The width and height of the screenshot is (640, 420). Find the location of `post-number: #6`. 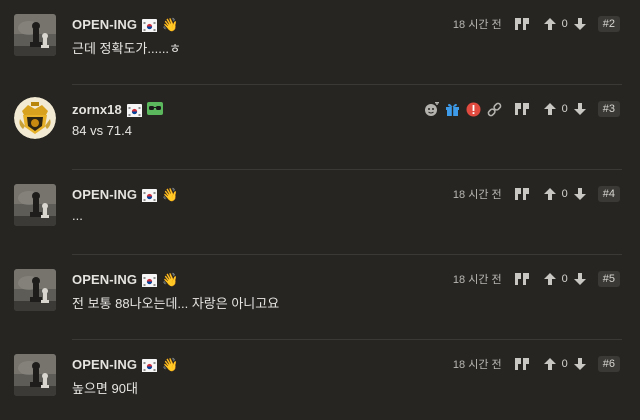

post-number: #6 is located at coordinates (608, 364).